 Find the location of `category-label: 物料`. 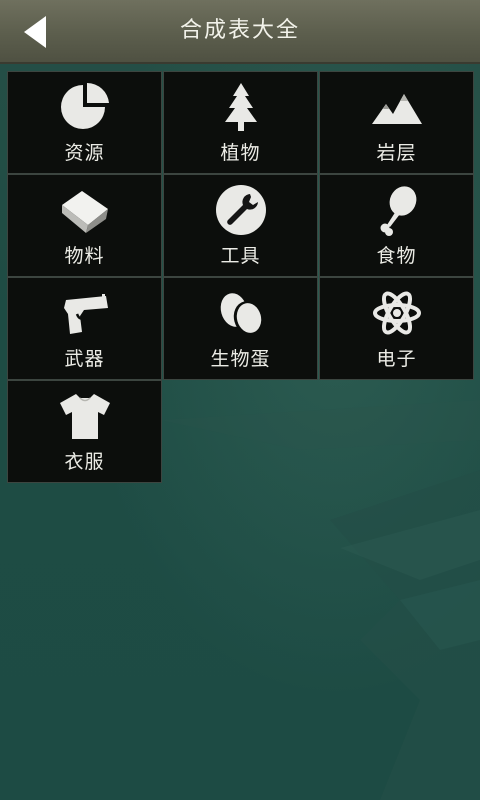

category-label: 物料 is located at coordinates (84, 256).